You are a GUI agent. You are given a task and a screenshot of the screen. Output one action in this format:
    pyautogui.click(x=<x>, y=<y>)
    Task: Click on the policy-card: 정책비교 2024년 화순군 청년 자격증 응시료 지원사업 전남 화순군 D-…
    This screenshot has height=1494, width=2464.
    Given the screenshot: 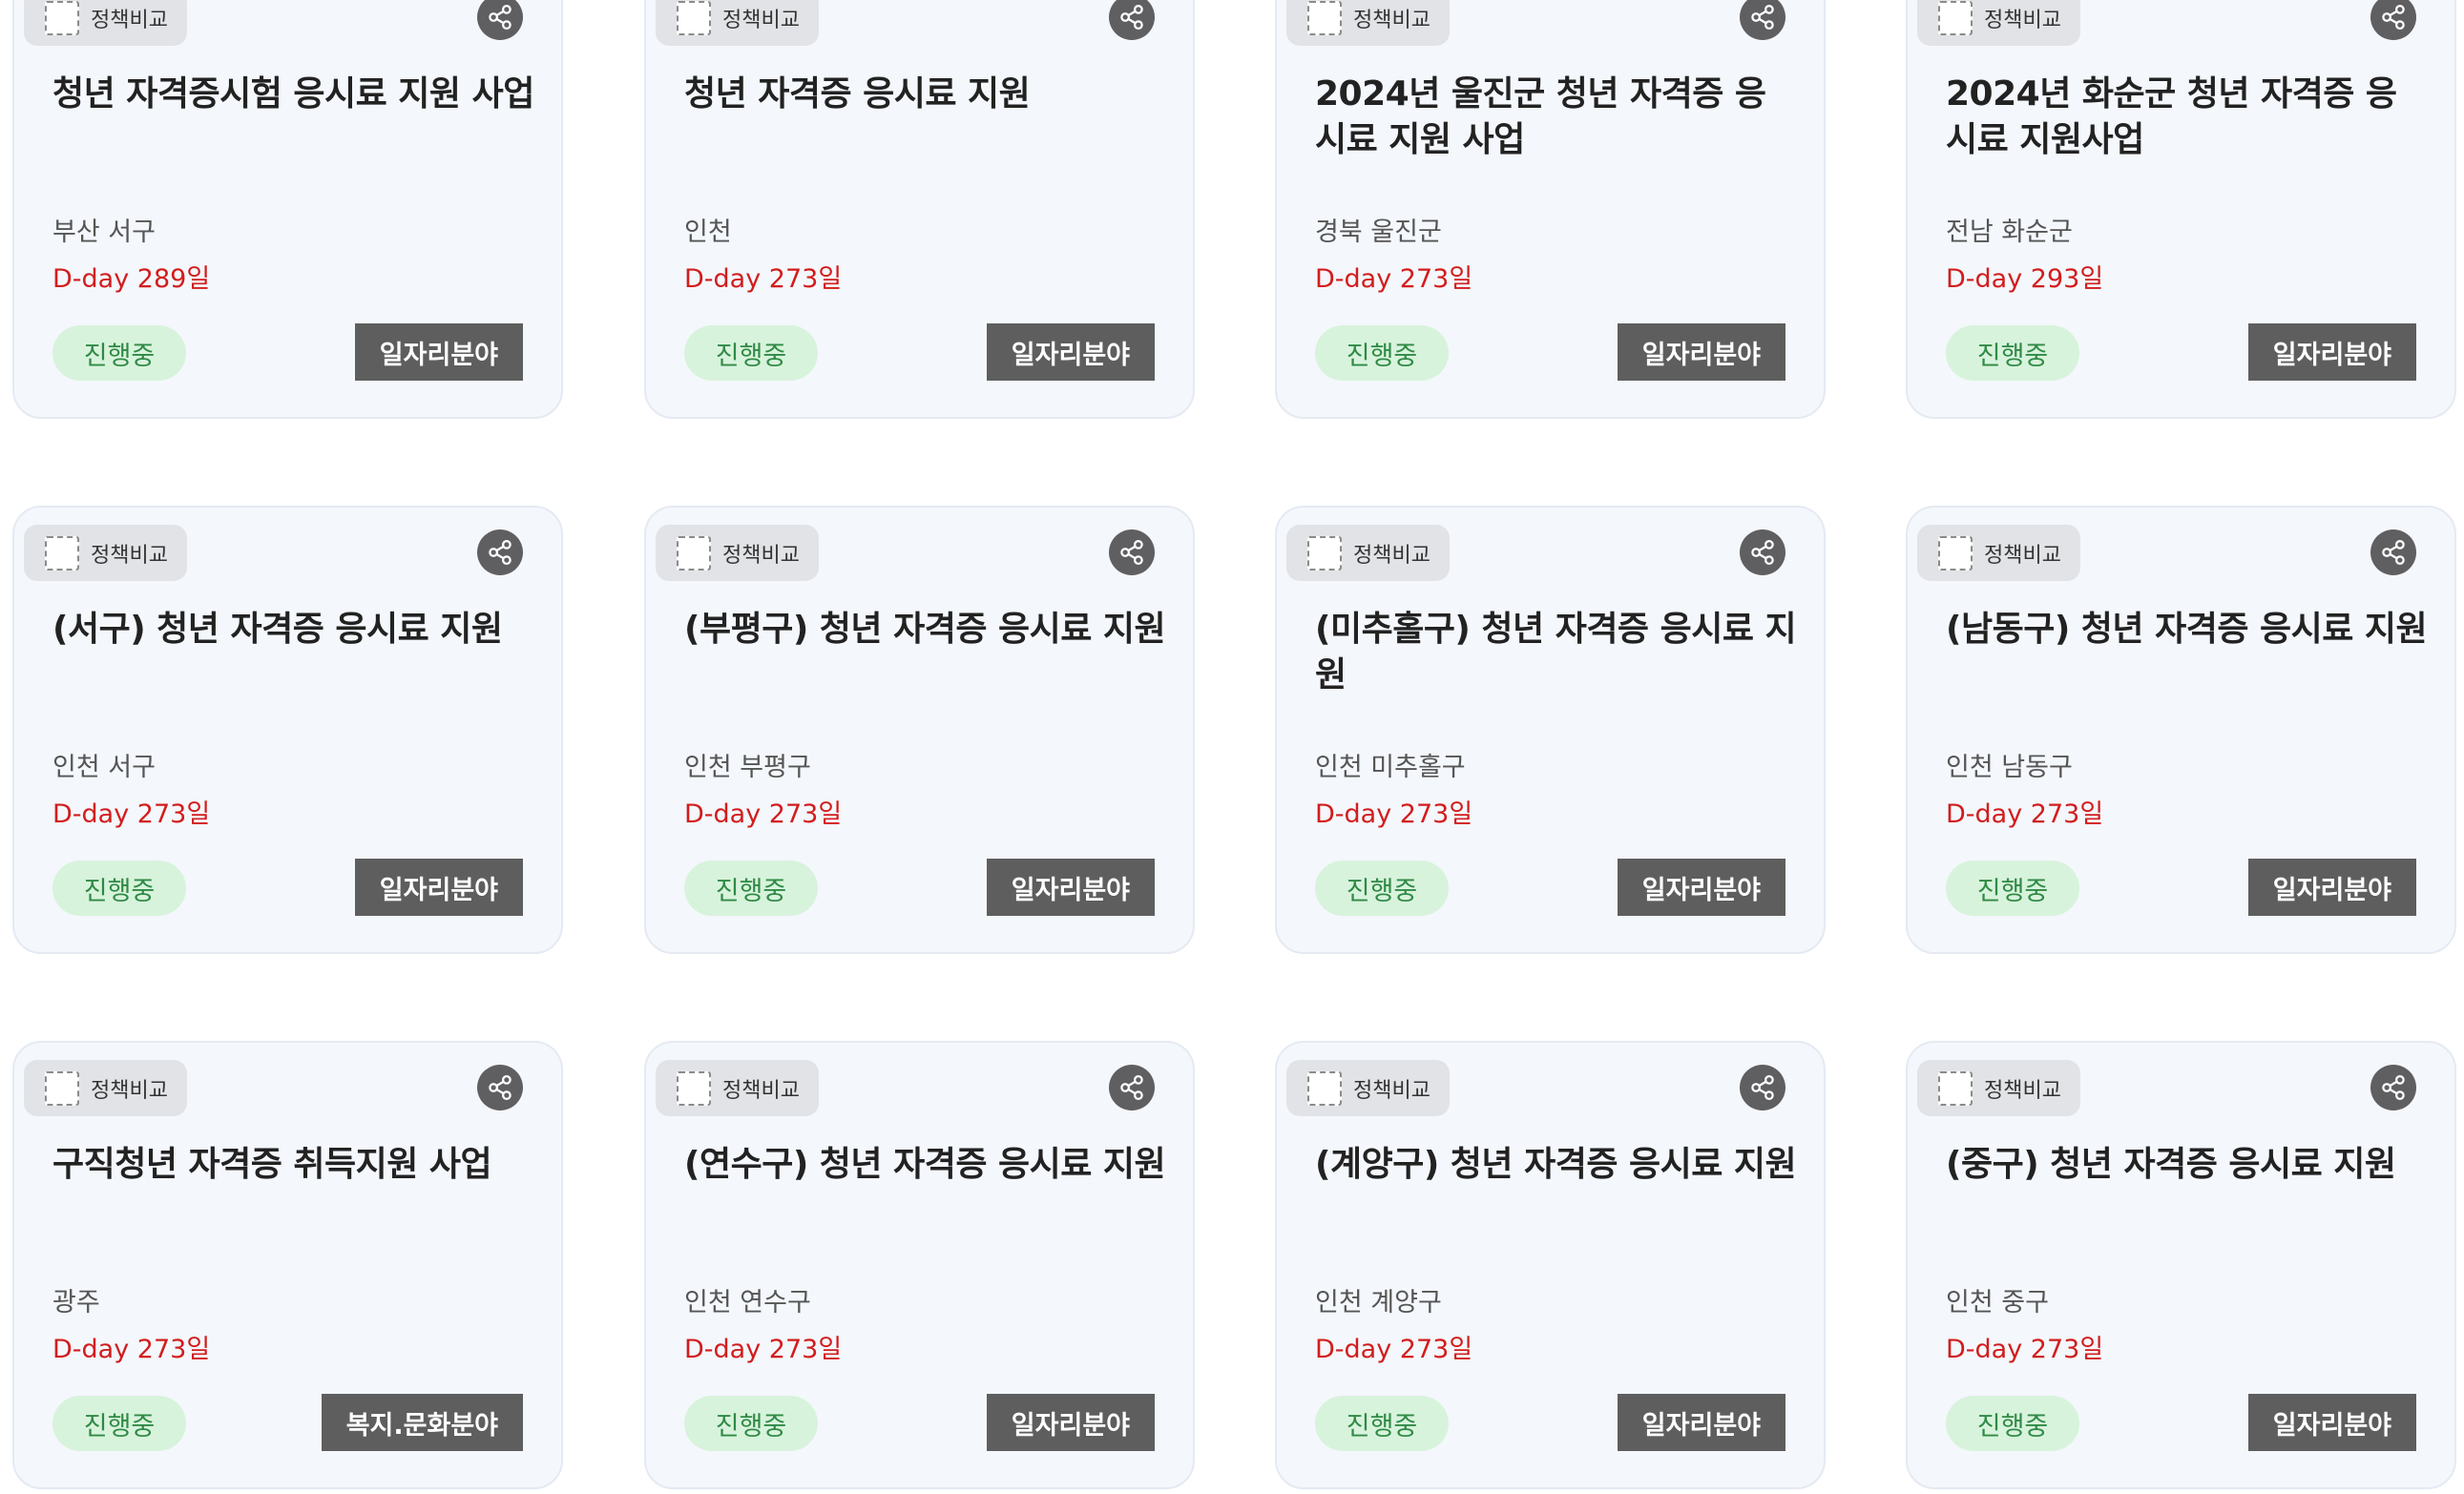 What is the action you would take?
    pyautogui.click(x=2181, y=209)
    